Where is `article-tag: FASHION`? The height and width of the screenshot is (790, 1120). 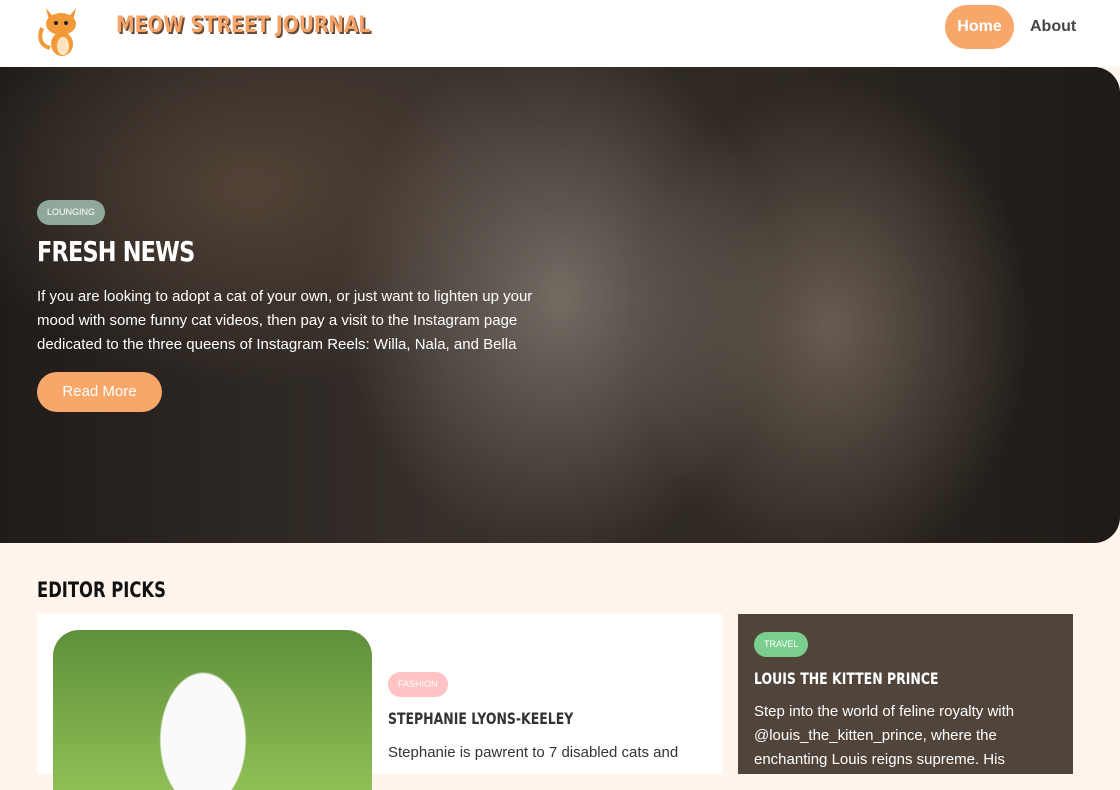 article-tag: FASHION is located at coordinates (418, 684).